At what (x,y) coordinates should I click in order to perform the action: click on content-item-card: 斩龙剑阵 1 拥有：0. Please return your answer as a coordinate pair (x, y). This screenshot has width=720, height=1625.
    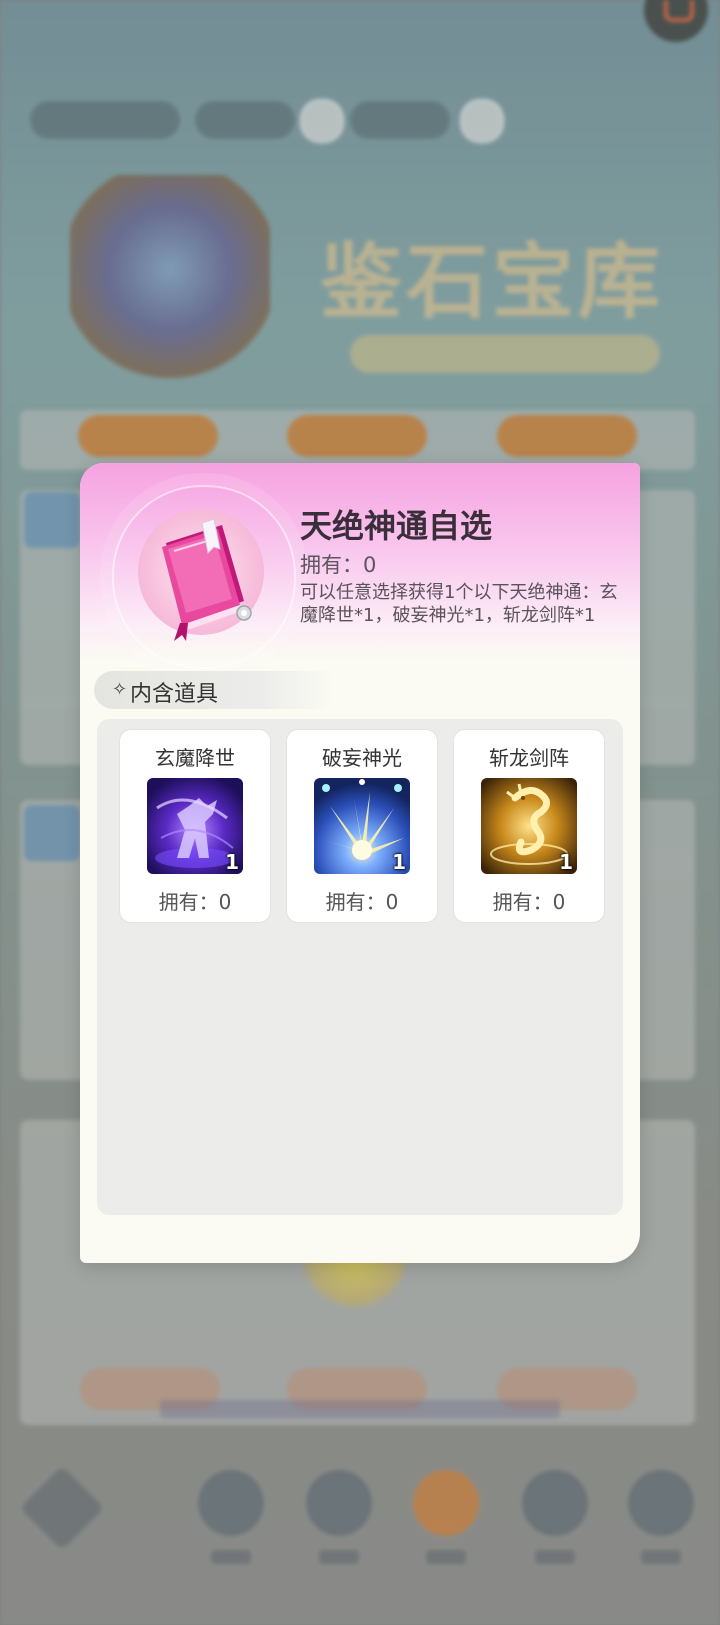
    Looking at the image, I should click on (529, 826).